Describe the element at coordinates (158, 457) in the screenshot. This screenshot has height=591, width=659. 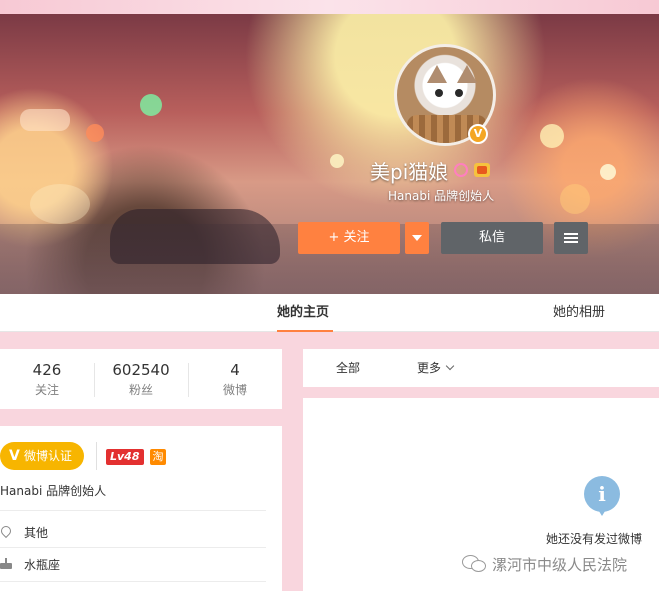
I see `taobao-icon: 淘` at that location.